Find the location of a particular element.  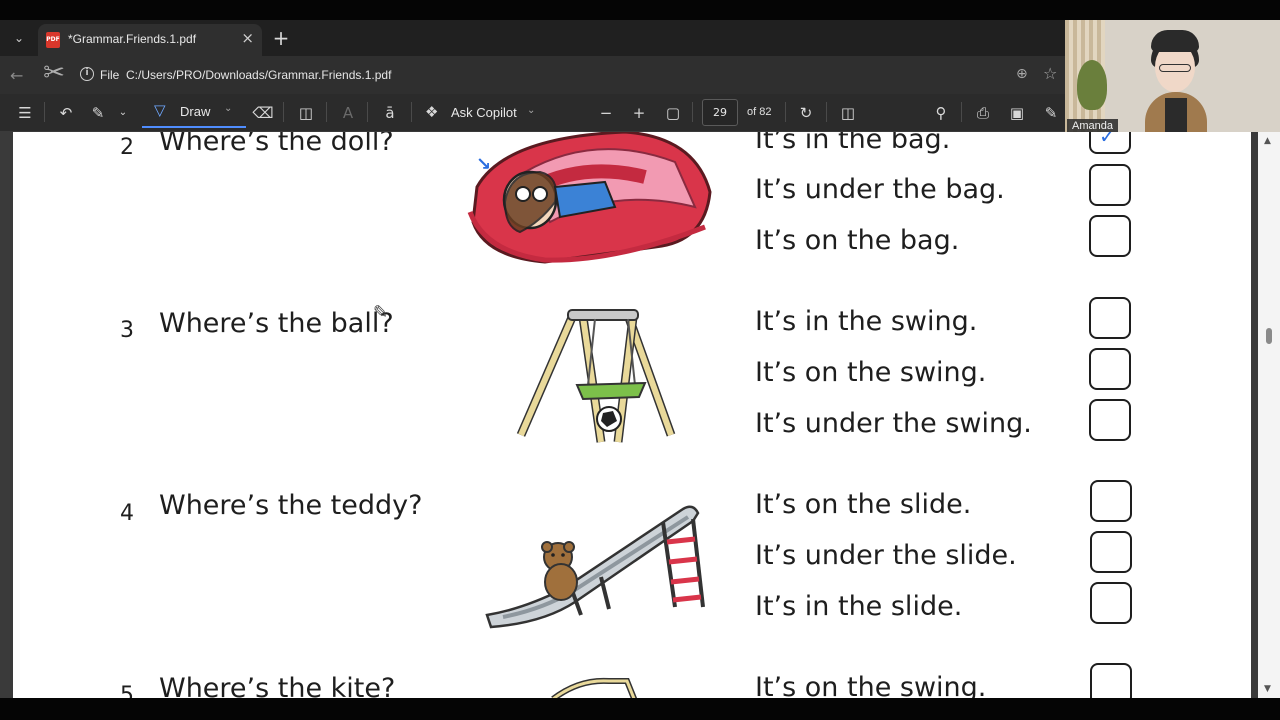

webcam-overlay: Amanda is located at coordinates (1172, 78).